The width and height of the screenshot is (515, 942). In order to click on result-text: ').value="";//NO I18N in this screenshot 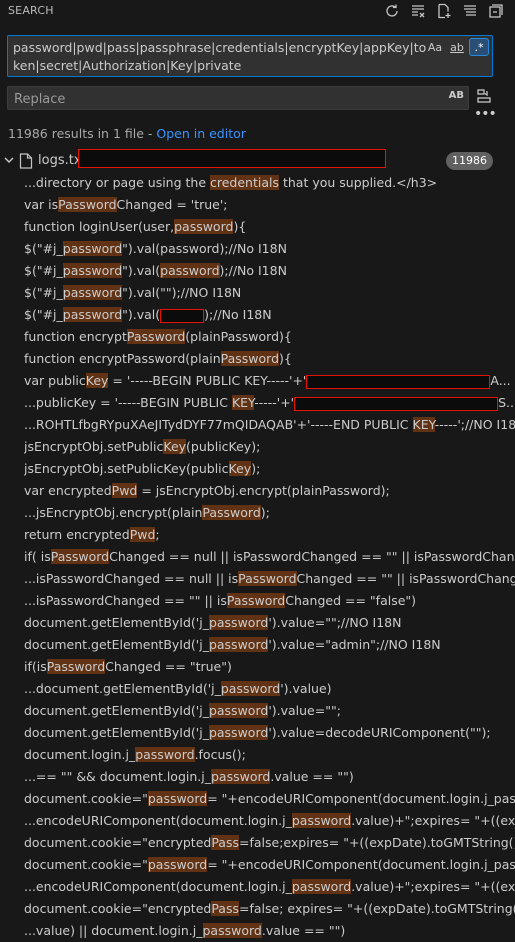, I will do `click(335, 622)`.